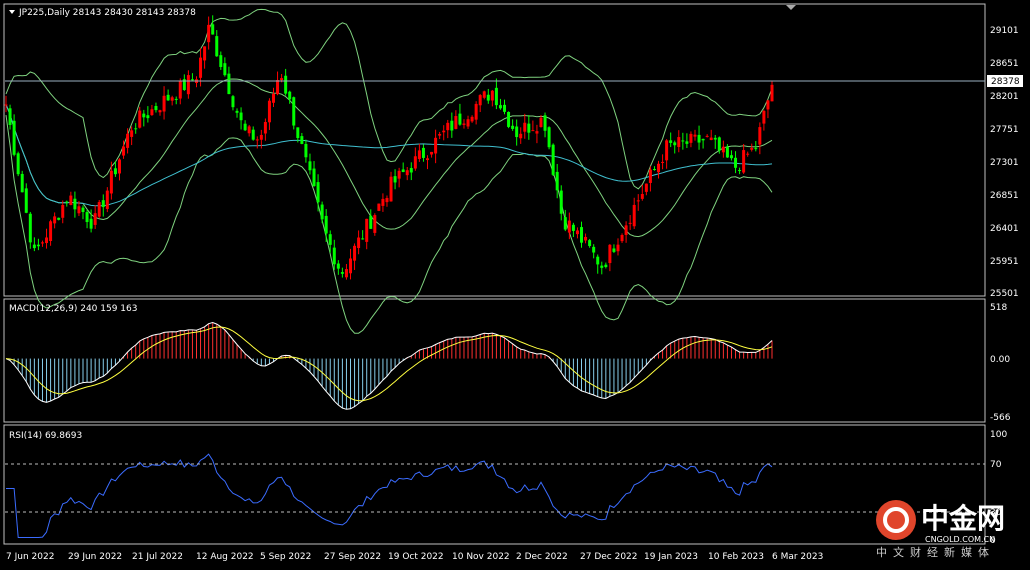  What do you see at coordinates (896, 520) in the screenshot?
I see `logo-circle-icon` at bounding box center [896, 520].